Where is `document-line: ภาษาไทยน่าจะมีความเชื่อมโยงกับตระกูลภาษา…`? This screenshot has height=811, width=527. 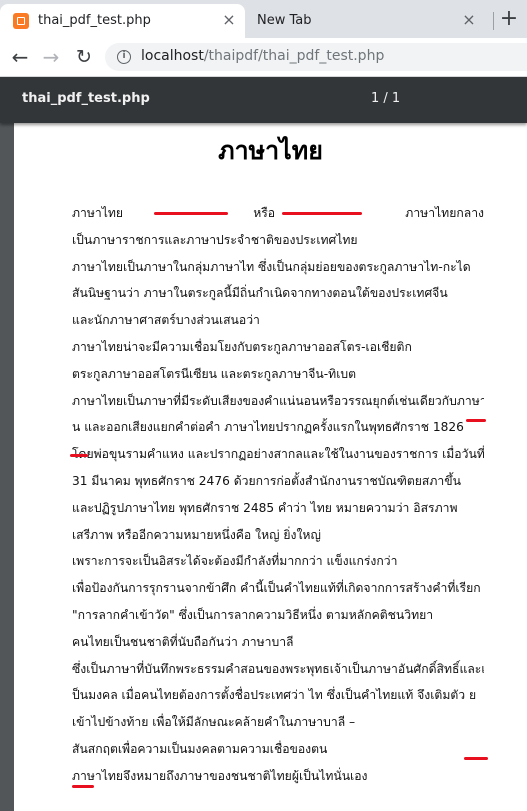
document-line: ภาษาไทยน่าจะมีความเชื่อมโยงกับตระกูลภาษา… is located at coordinates (242, 347).